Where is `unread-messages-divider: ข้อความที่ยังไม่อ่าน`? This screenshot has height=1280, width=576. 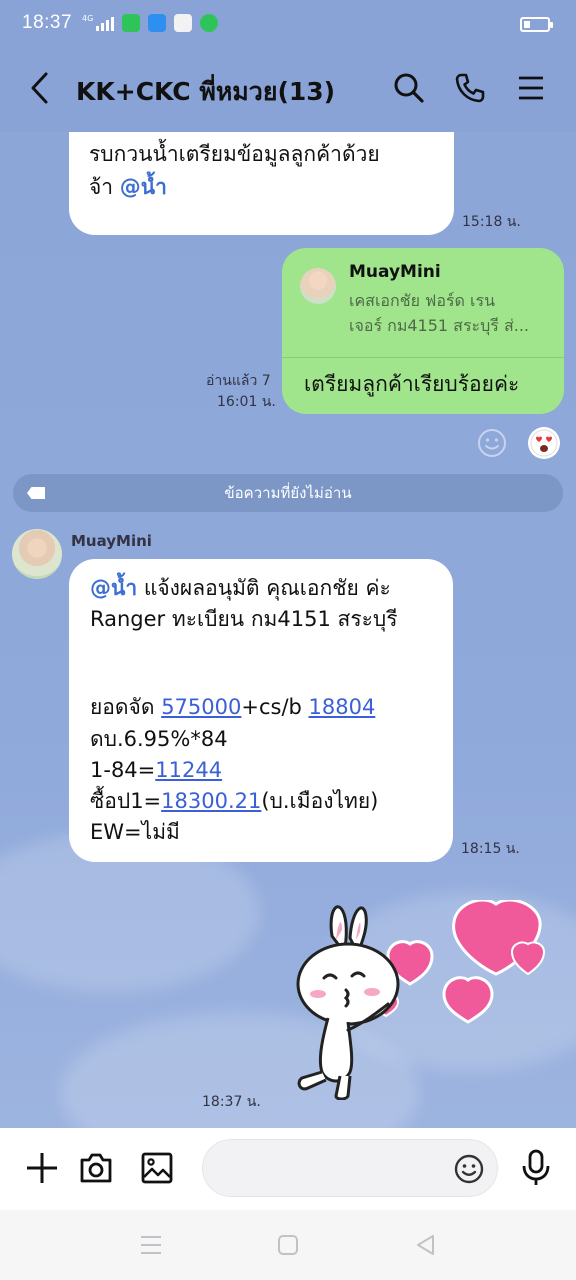
unread-messages-divider: ข้อความที่ยังไม่อ่าน is located at coordinates (288, 493).